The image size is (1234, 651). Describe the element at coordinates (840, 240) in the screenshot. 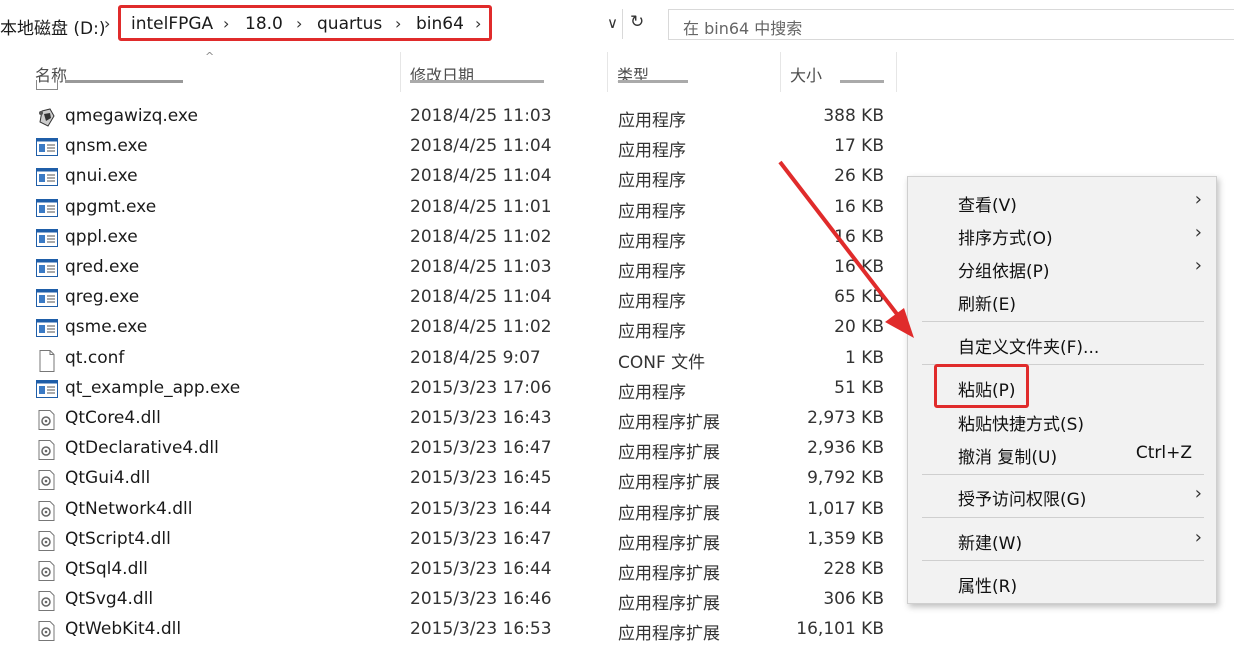

I see `annotation-arrow-shaft` at that location.